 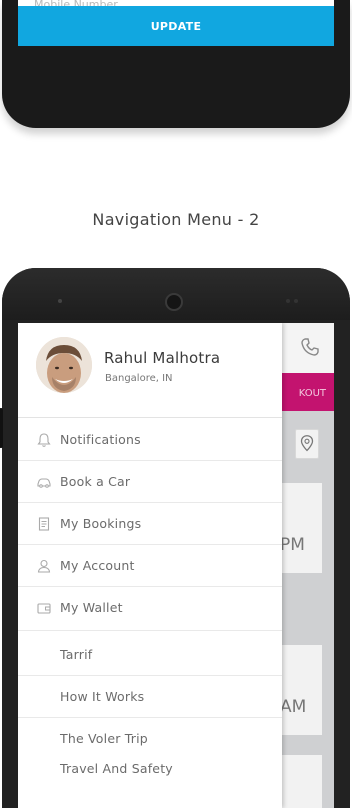 What do you see at coordinates (100, 439) in the screenshot?
I see `menu-label-notifications: Notifications` at bounding box center [100, 439].